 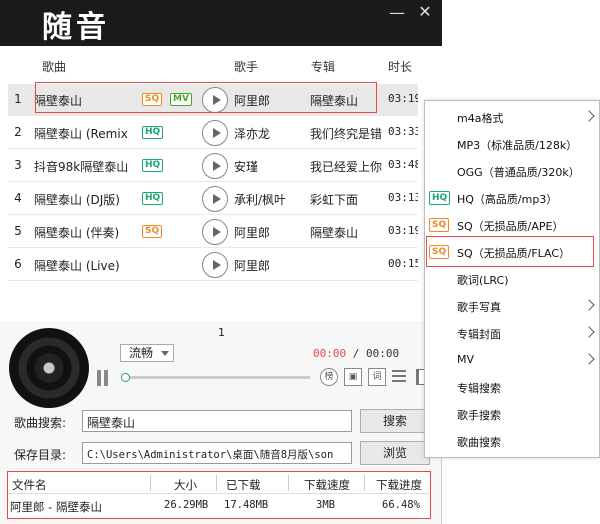 I want to click on song-row: 6 隔壁泰山 (Live) 阿里郎 00:15, so click(x=213, y=265).